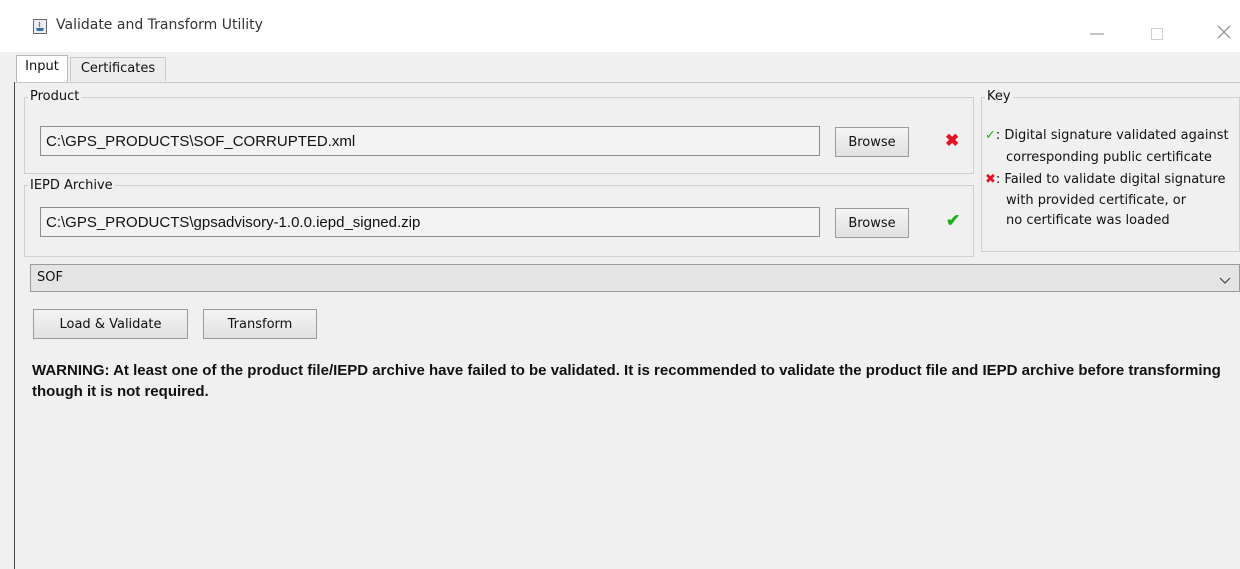  I want to click on title-bar: Validate and Transform Utility, so click(620, 26).